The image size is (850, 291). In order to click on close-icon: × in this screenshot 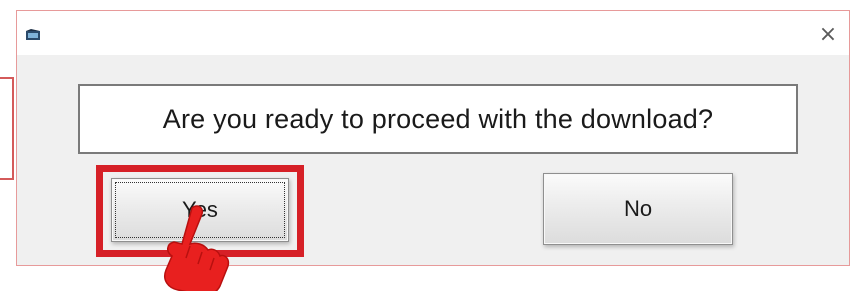, I will do `click(828, 34)`.